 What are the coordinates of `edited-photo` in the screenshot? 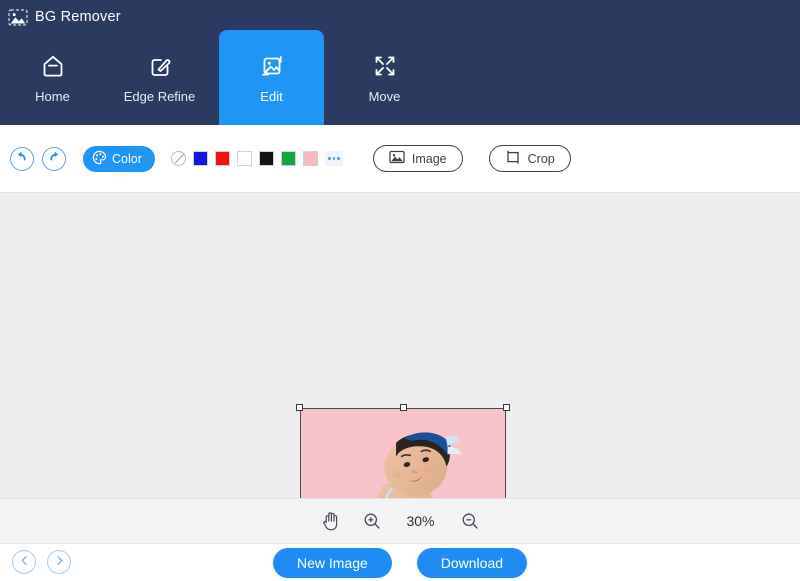 It's located at (403, 453).